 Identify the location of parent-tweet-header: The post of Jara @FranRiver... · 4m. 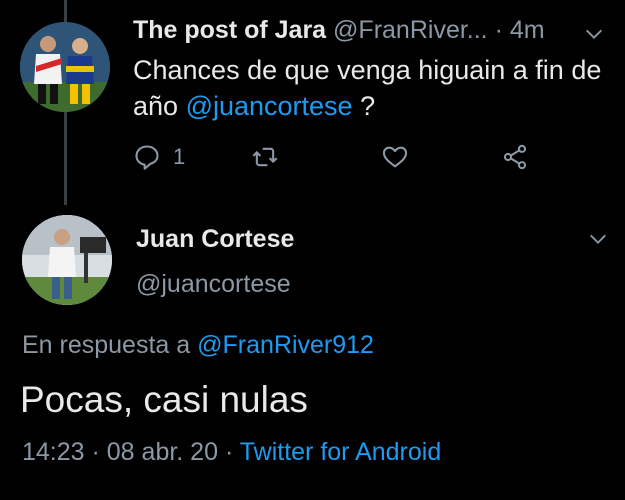
(368, 30).